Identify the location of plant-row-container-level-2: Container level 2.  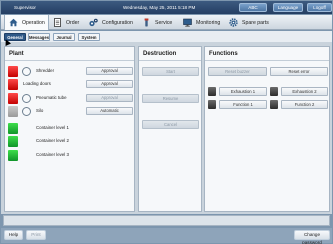
(71, 141).